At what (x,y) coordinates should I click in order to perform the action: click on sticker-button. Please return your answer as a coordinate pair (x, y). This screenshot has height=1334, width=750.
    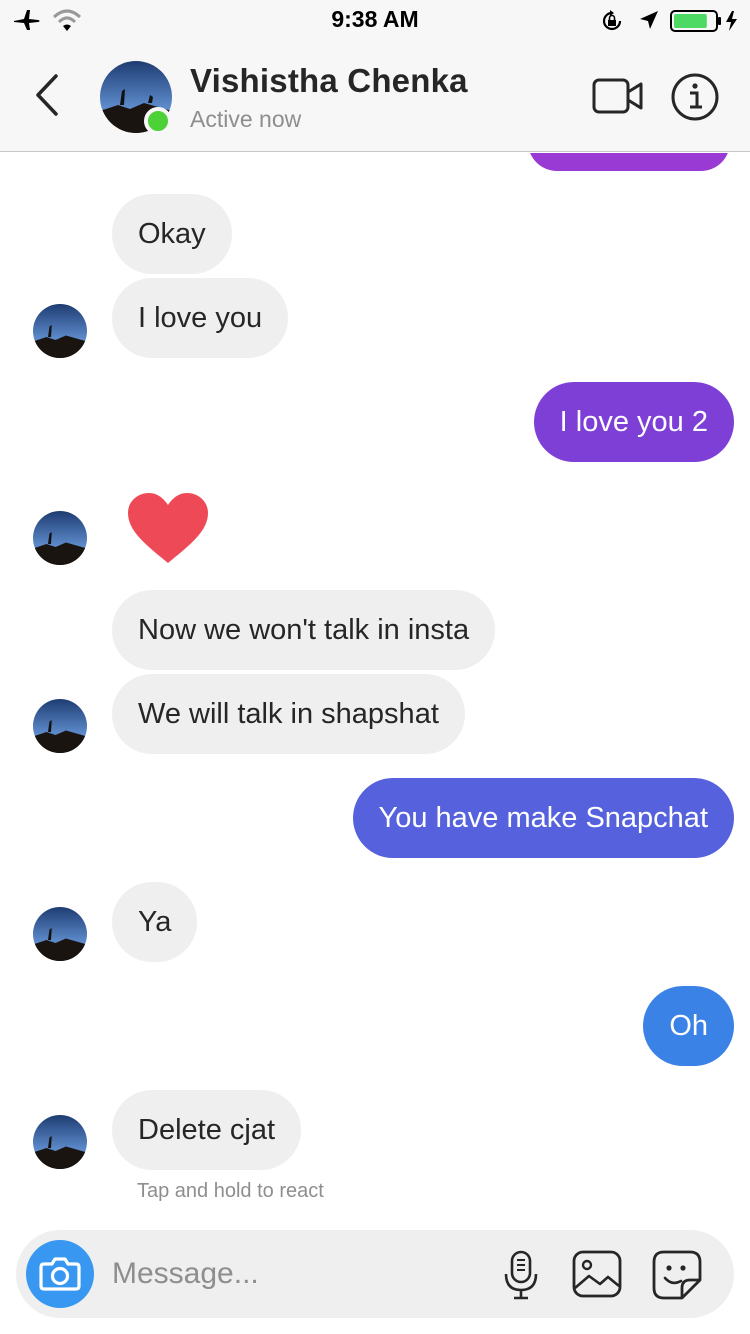
    Looking at the image, I should click on (677, 1275).